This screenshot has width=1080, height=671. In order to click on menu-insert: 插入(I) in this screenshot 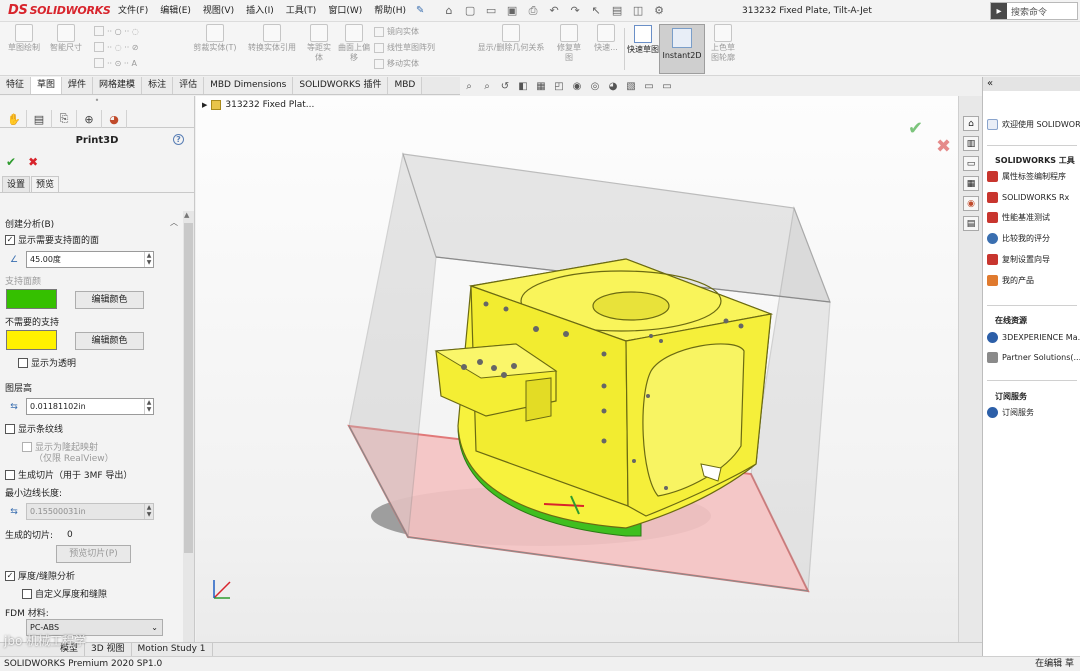, I will do `click(260, 11)`.